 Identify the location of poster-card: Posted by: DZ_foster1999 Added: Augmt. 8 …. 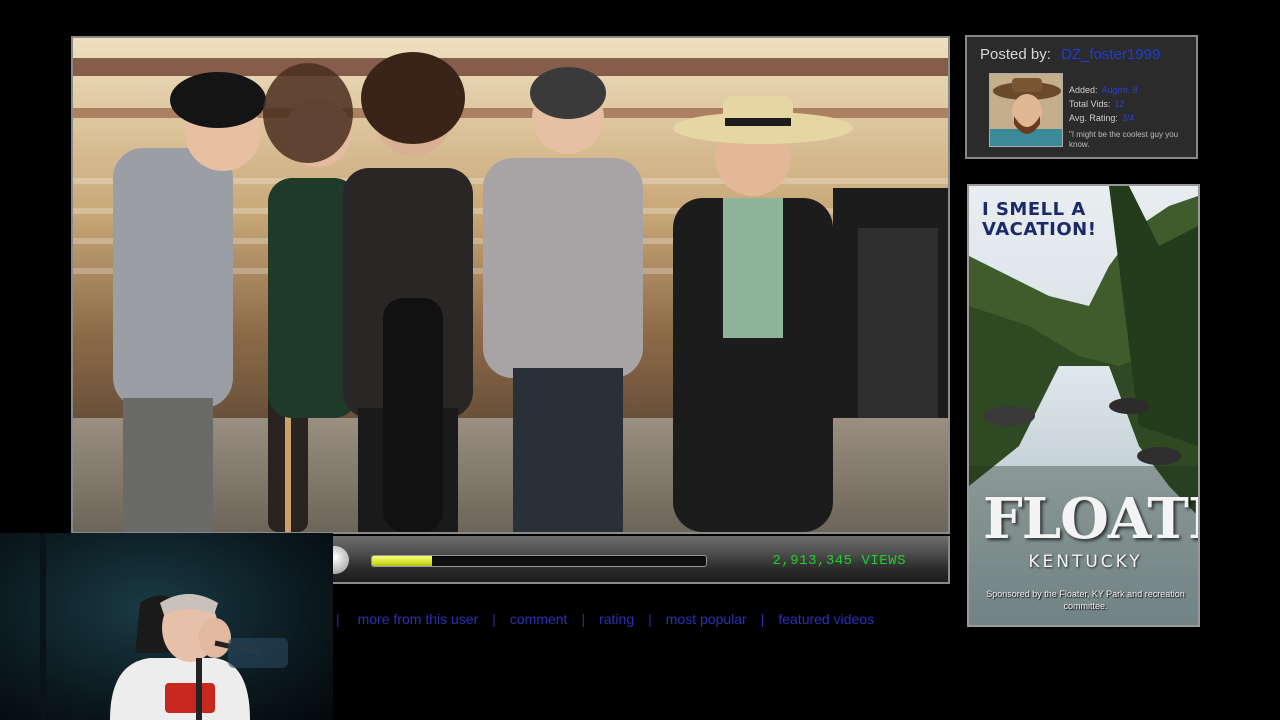
(1081, 97).